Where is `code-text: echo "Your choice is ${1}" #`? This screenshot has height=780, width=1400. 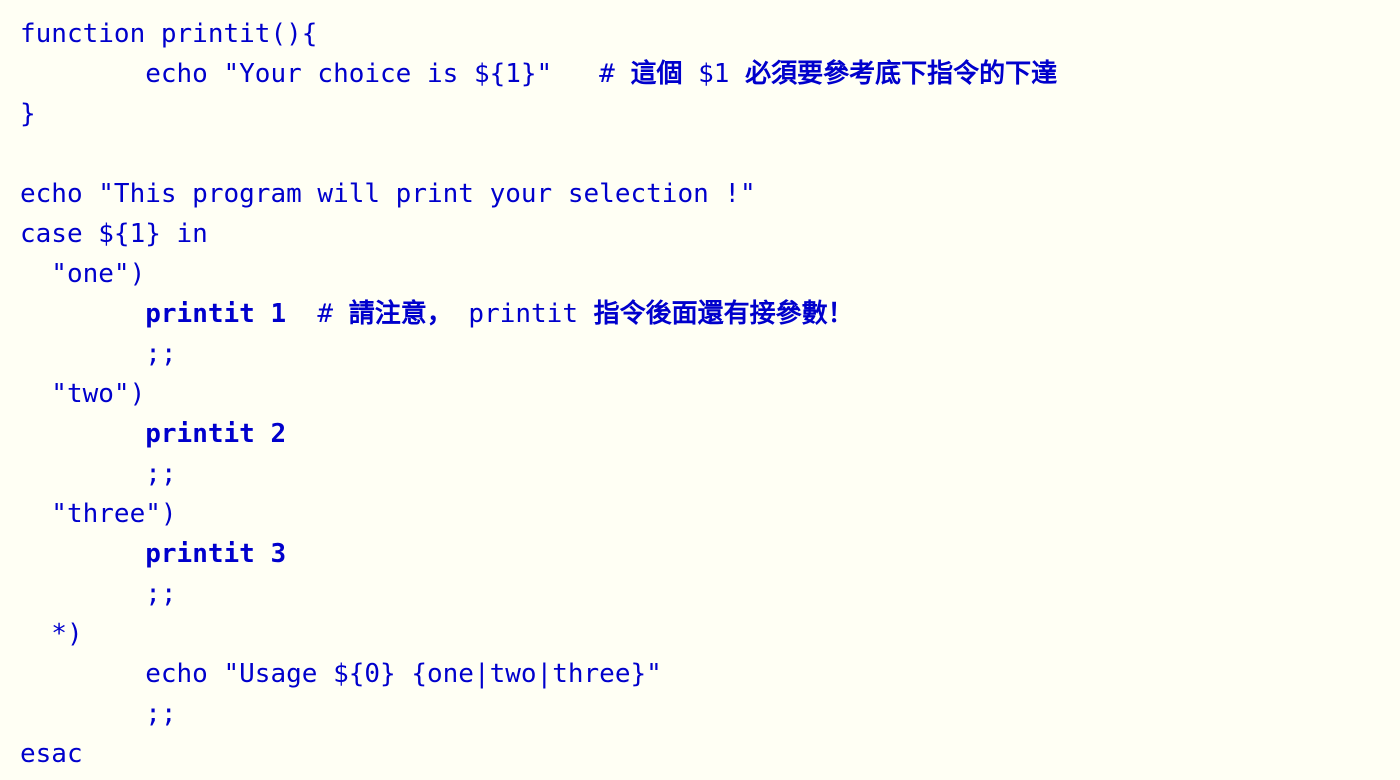 code-text: echo "Your choice is ${1}" # is located at coordinates (325, 74).